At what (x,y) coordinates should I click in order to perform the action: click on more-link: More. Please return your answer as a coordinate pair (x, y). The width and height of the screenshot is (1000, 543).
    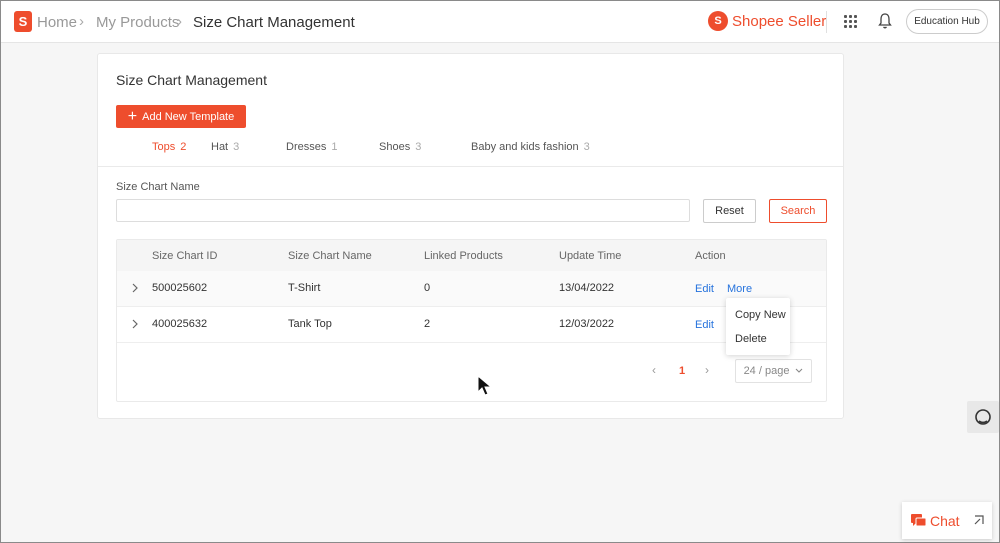
    Looking at the image, I should click on (739, 289).